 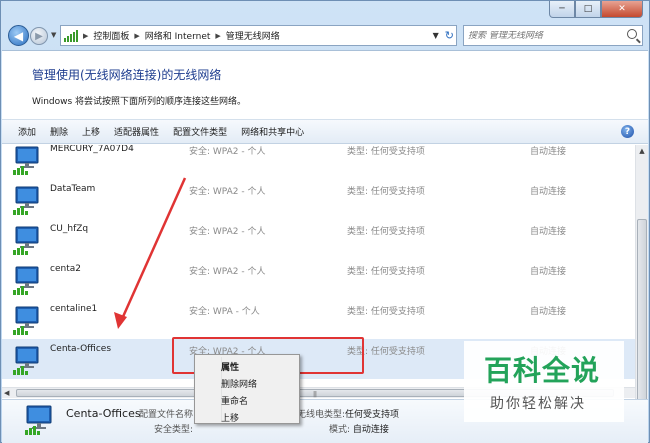 I want to click on watermark-title: 百科全说, so click(x=542, y=370).